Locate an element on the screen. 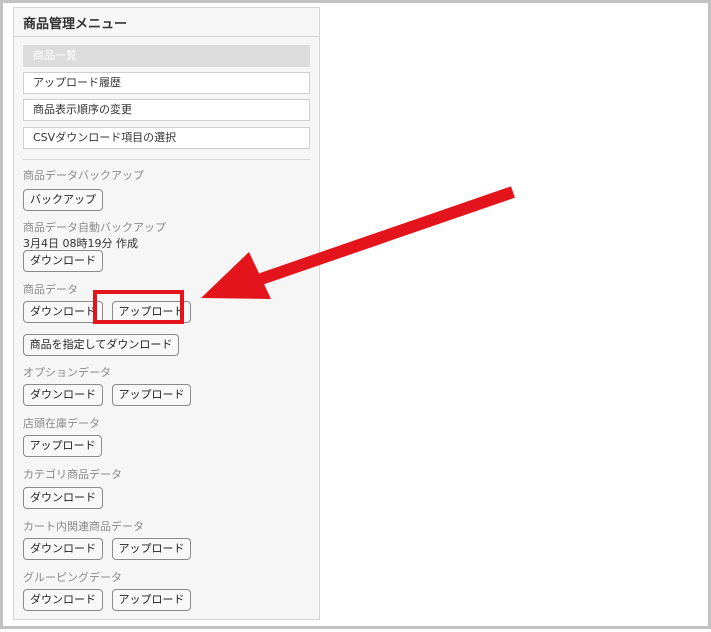  red-arrow-icon is located at coordinates (358, 242).